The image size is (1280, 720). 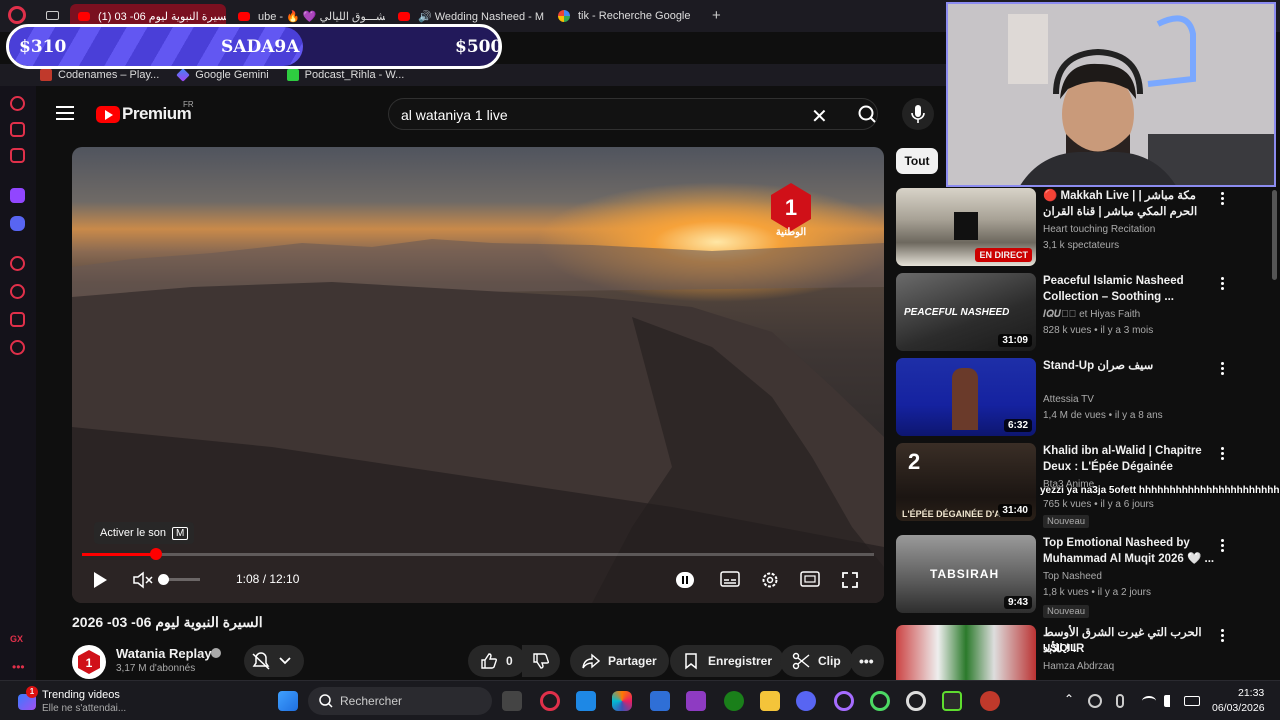 I want to click on new-tab-button: +, so click(x=716, y=15).